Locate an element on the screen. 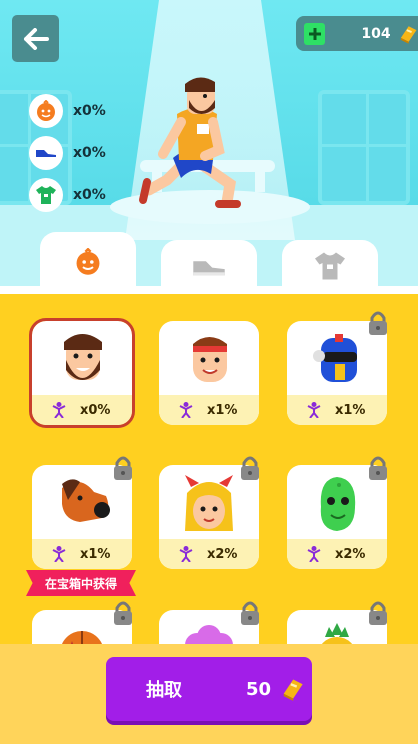 Image resolution: width=418 pixels, height=744 pixels. draw-button-label: 抽取 is located at coordinates (164, 690).